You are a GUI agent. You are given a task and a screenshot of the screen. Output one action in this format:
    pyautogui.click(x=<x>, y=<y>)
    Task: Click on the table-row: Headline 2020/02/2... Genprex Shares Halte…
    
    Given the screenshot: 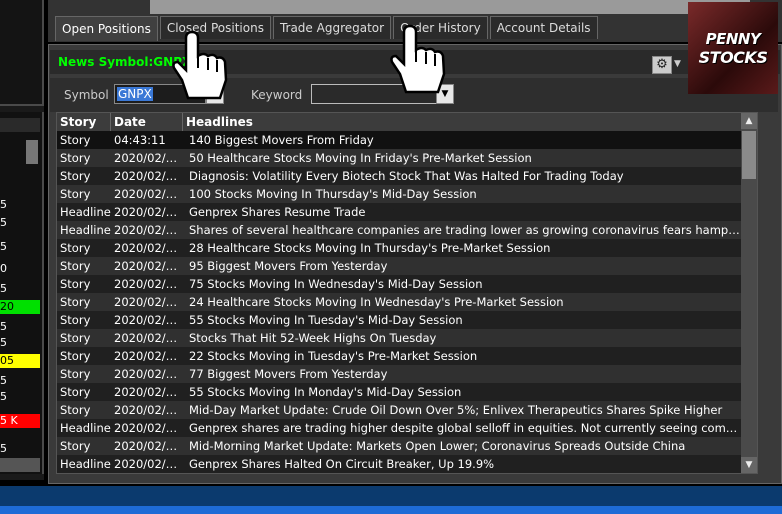 What is the action you would take?
    pyautogui.click(x=399, y=464)
    